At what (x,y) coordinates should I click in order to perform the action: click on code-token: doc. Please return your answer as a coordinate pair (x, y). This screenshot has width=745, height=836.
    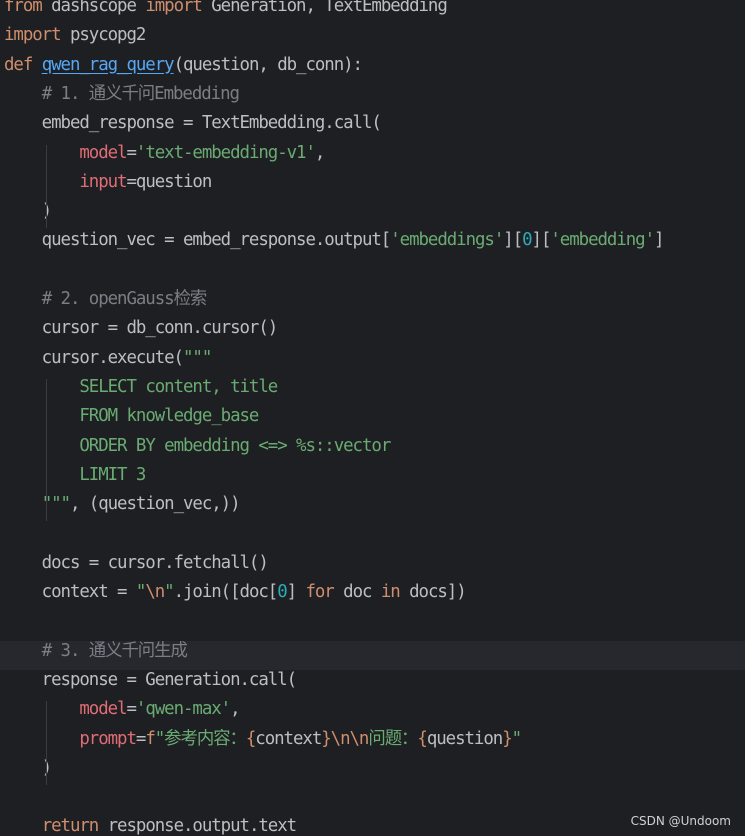
    Looking at the image, I should click on (357, 592).